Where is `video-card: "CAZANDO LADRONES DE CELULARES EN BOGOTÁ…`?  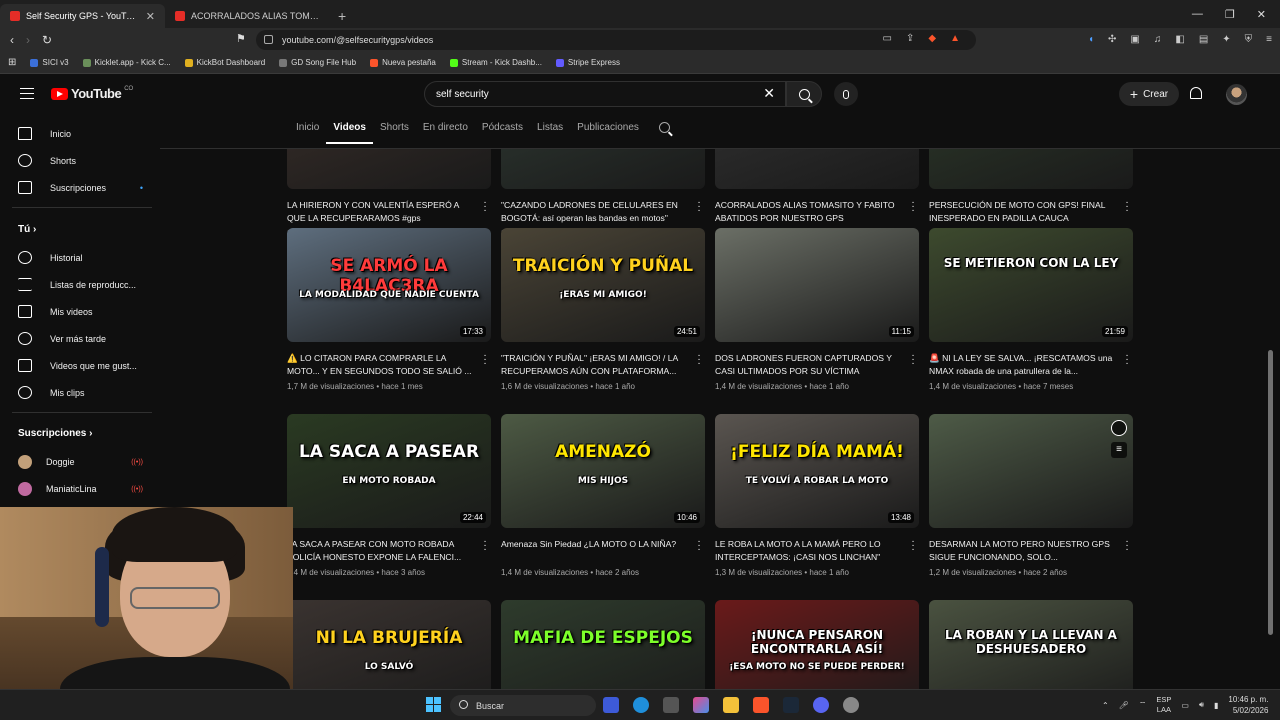 video-card: "CAZANDO LADRONES DE CELULARES EN BOGOTÁ… is located at coordinates (603, 193).